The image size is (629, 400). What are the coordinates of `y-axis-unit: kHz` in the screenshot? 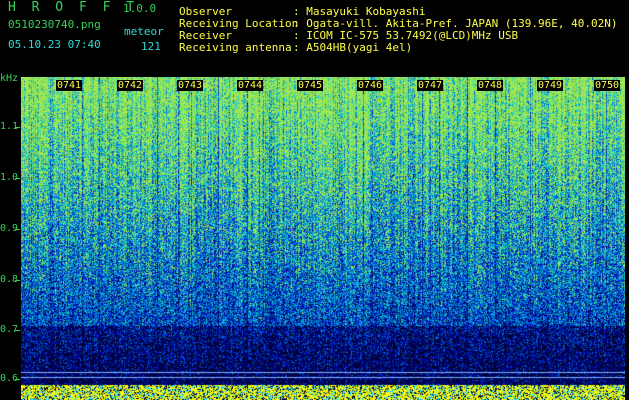 It's located at (9, 78).